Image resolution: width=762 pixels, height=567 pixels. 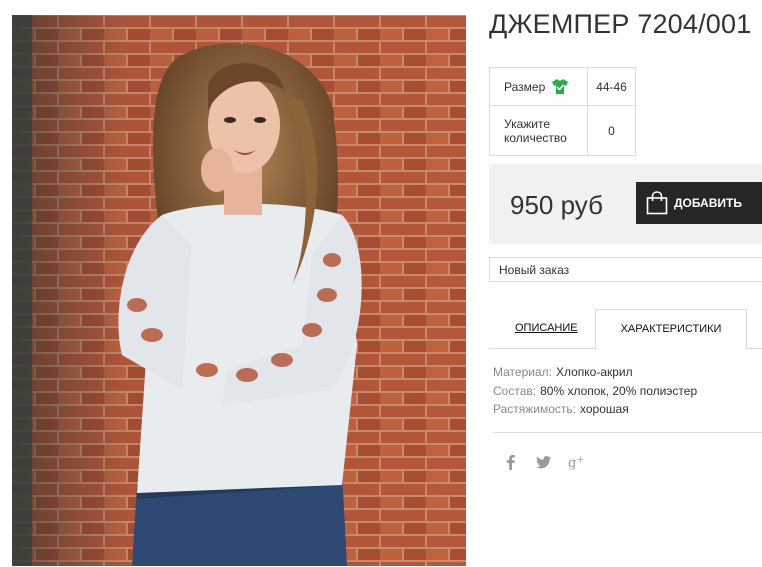 I want to click on spec-value: Хлопко-акрил, so click(x=594, y=372).